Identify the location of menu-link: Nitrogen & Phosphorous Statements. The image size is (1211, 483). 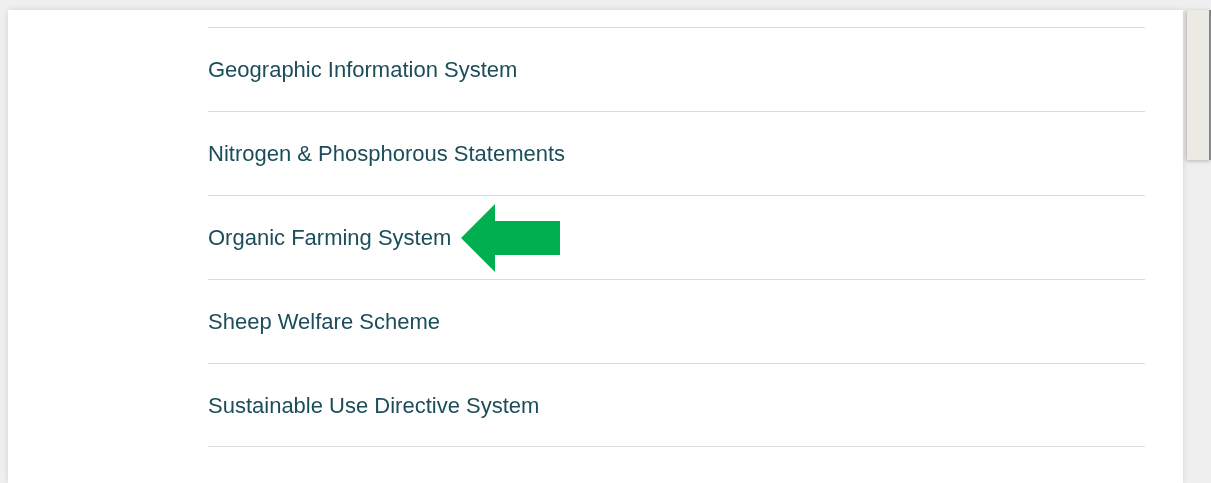
(387, 153).